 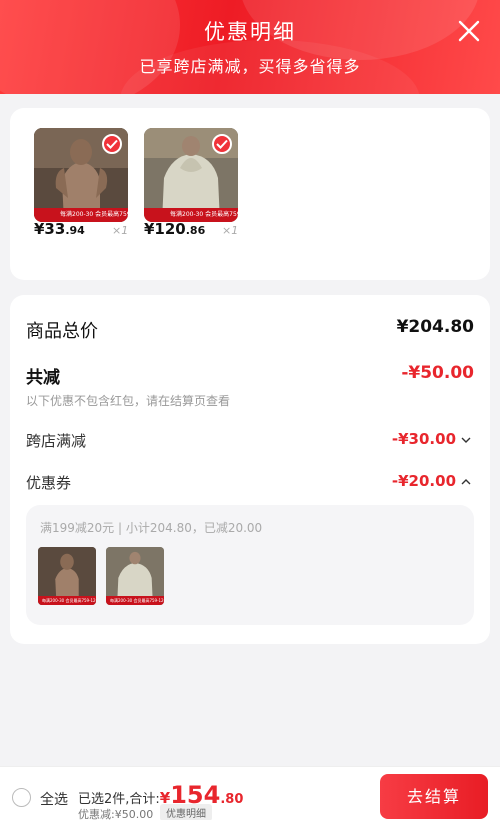 What do you see at coordinates (423, 439) in the screenshot?
I see `cross-store-value: -¥30.00` at bounding box center [423, 439].